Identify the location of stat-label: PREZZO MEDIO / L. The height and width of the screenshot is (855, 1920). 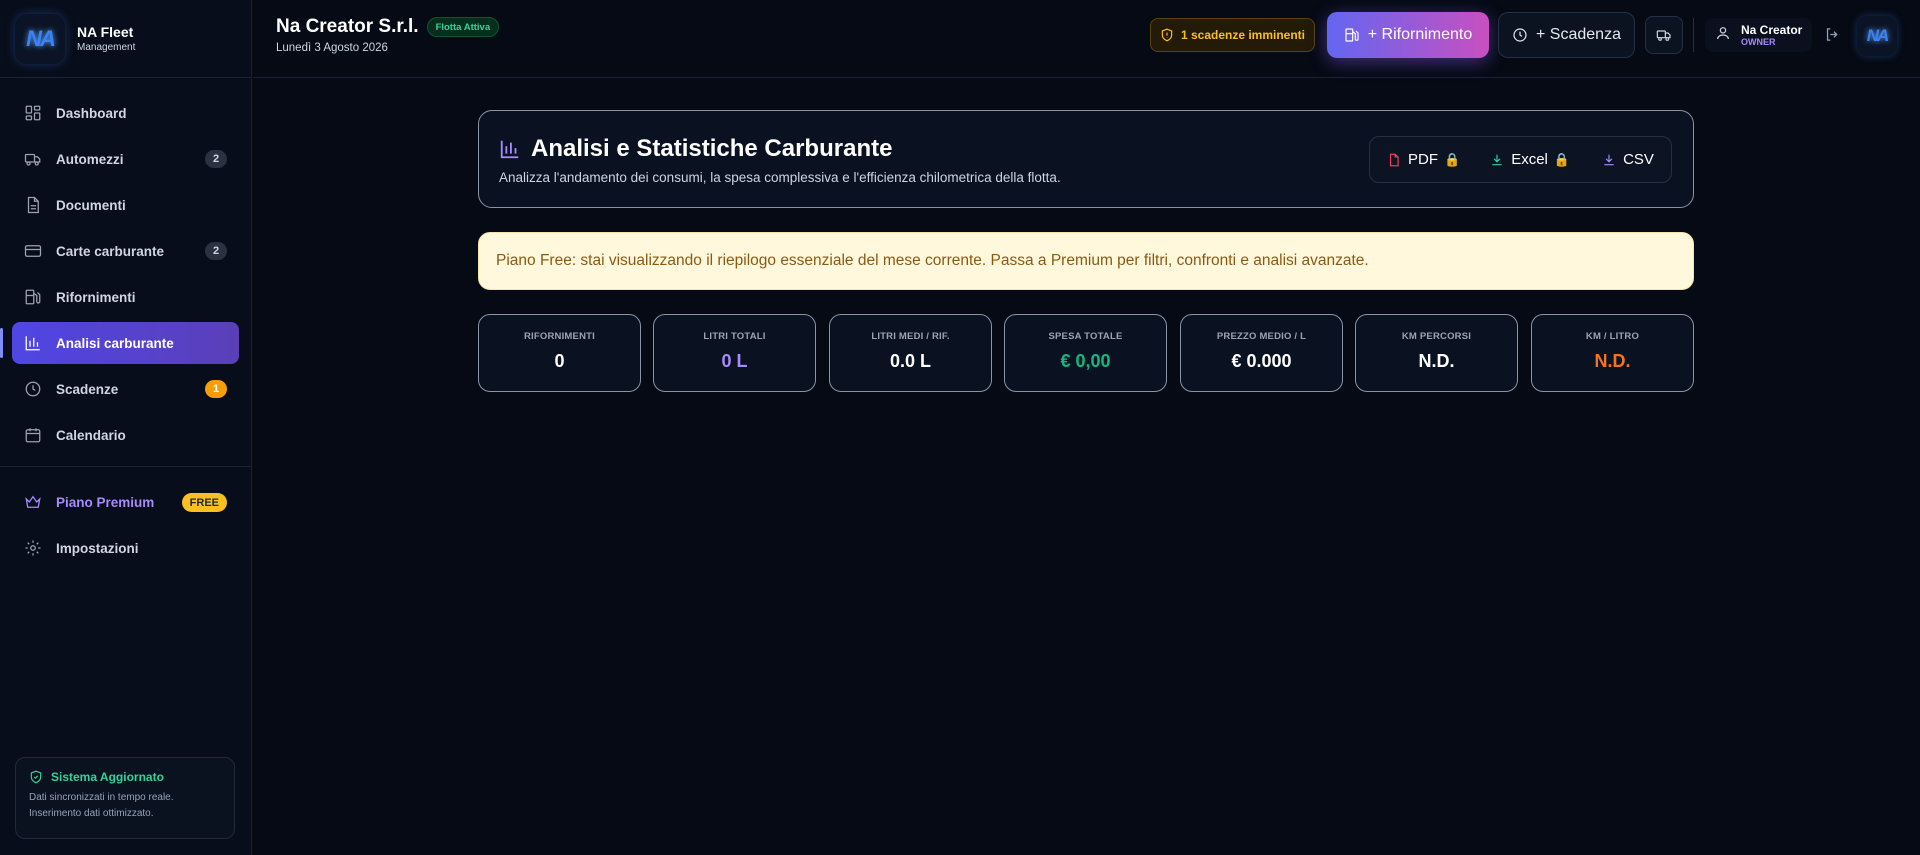
(1261, 336).